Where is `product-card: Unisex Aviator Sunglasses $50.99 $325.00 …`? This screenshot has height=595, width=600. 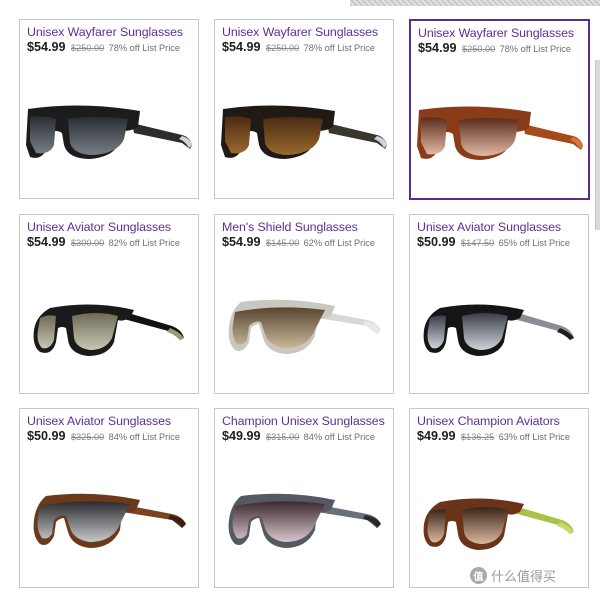
product-card: Unisex Aviator Sunglasses $50.99 $325.00 … is located at coordinates (109, 498).